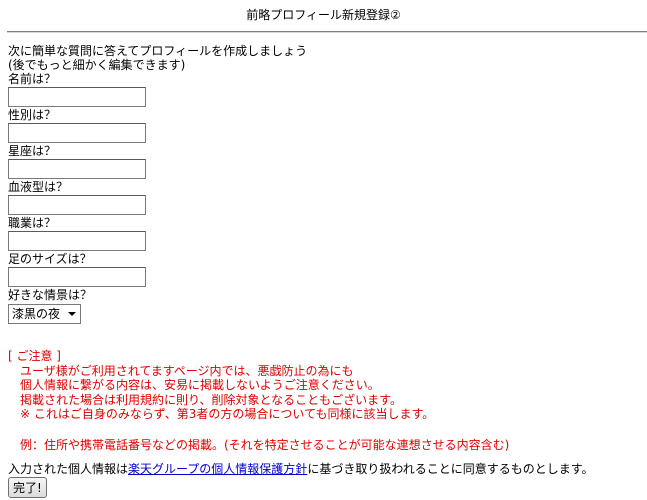 This screenshot has height=500, width=647. I want to click on shoe-size-label: 足のサイズは？, so click(50, 259).